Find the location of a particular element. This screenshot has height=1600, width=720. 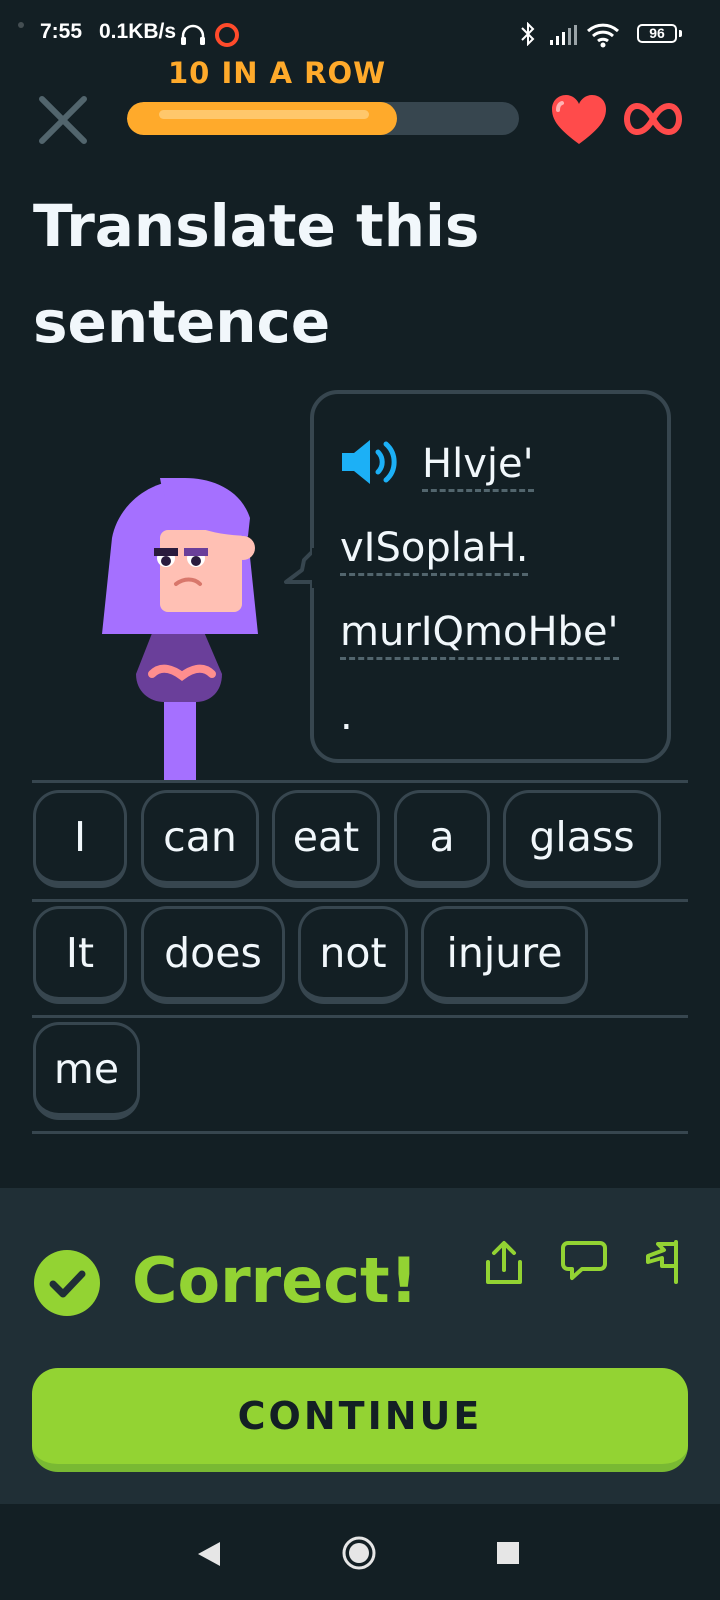

hearts-count: ∞ is located at coordinates (653, 119).